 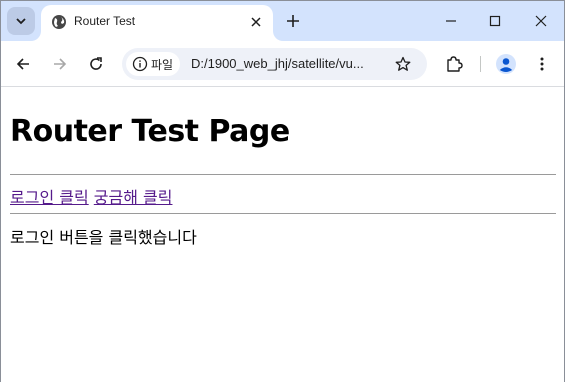 I want to click on page-title: Router Test Page, so click(x=150, y=131).